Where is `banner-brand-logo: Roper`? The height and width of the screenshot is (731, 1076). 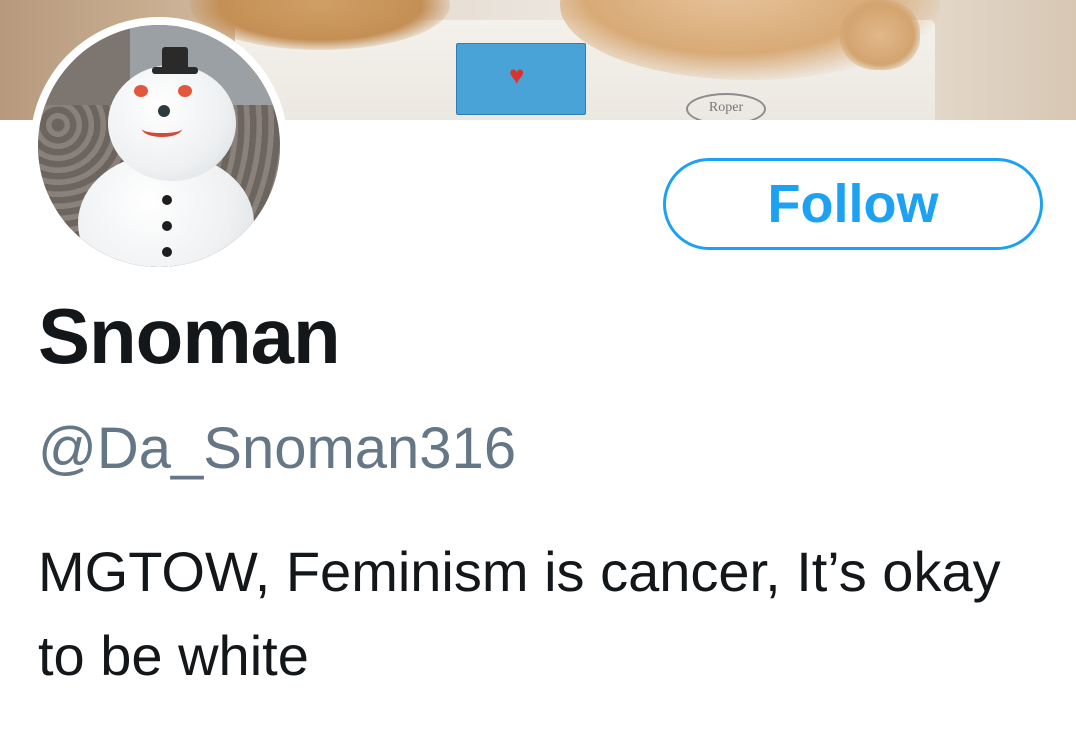
banner-brand-logo: Roper is located at coordinates (726, 106).